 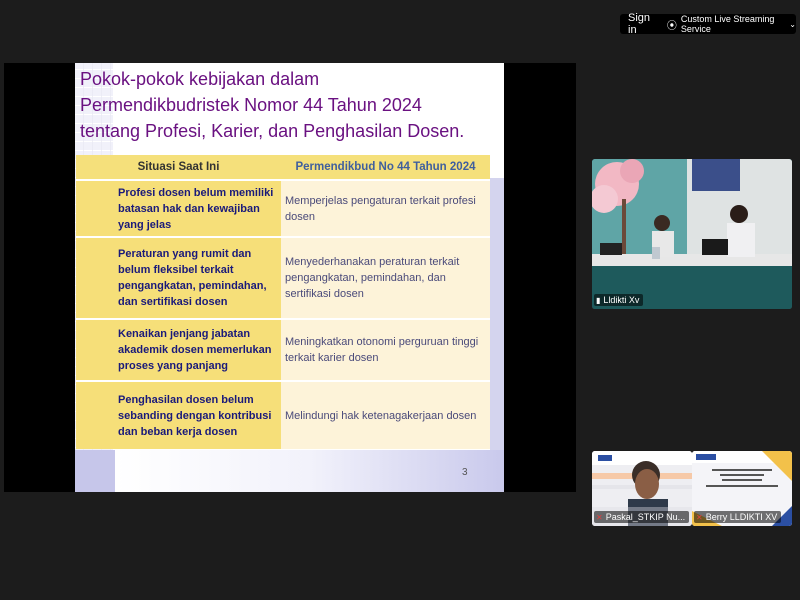 I want to click on slide-decoration-bottom, so click(x=309, y=471).